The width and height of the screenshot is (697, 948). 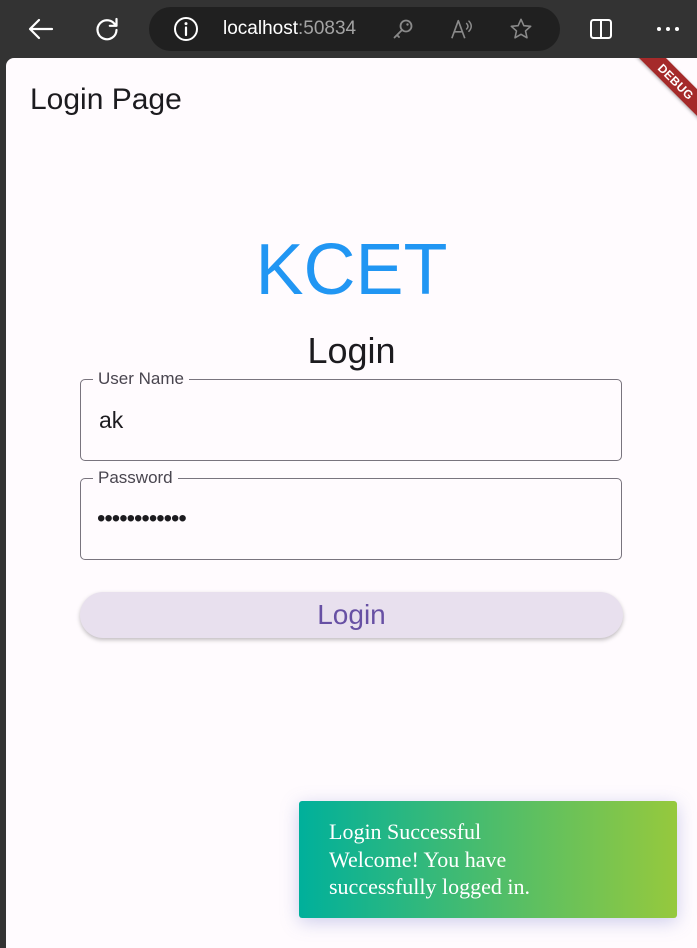 I want to click on username-input: ak, so click(x=111, y=420).